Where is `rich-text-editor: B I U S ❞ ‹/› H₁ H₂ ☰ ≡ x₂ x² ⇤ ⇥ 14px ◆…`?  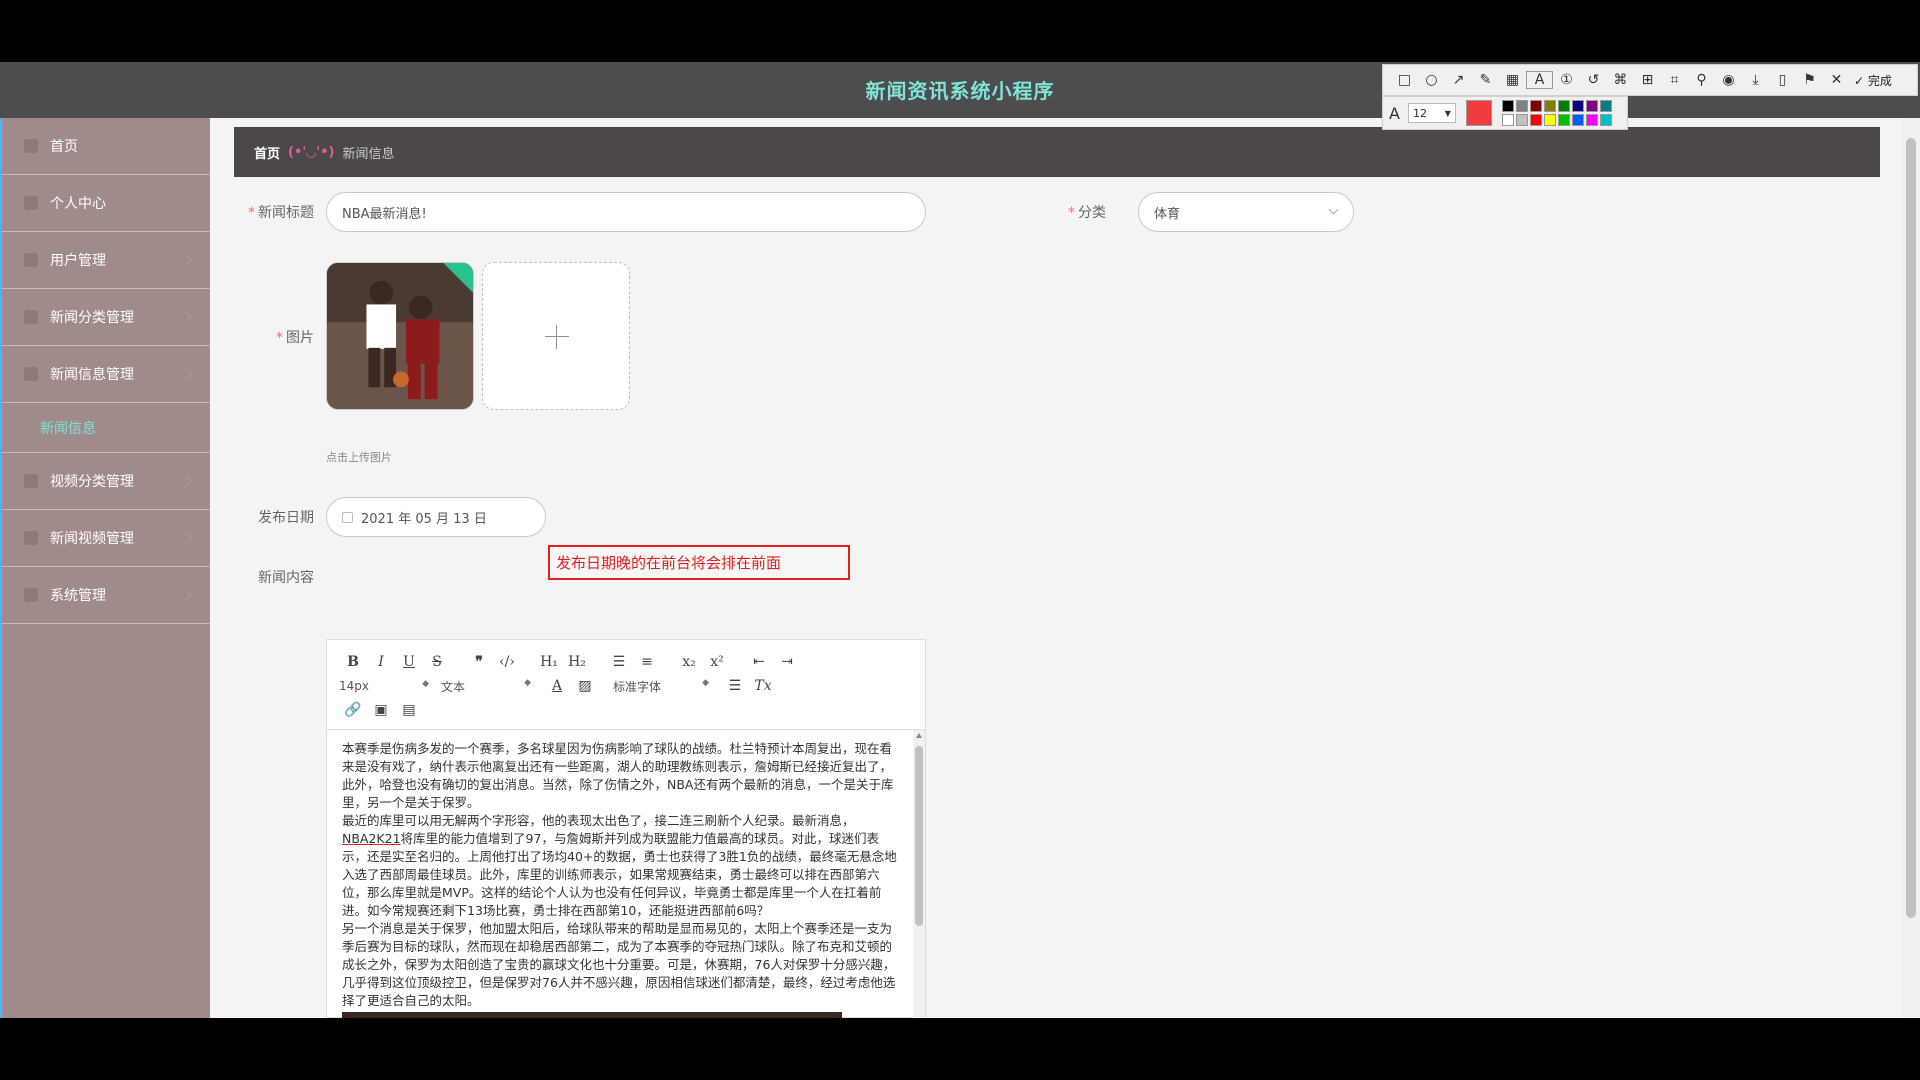 rich-text-editor: B I U S ❞ ‹/› H₁ H₂ ☰ ≡ x₂ x² ⇤ ⇥ 14px ◆… is located at coordinates (626, 828).